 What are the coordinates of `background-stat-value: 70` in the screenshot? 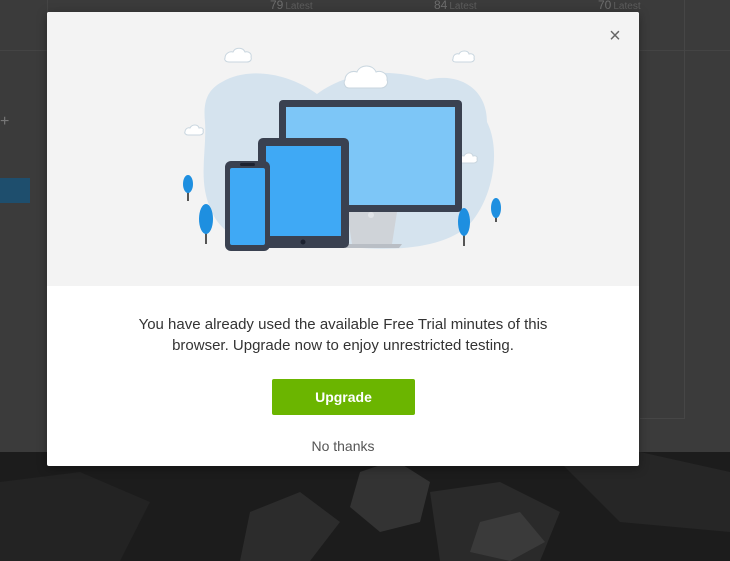 It's located at (605, 6).